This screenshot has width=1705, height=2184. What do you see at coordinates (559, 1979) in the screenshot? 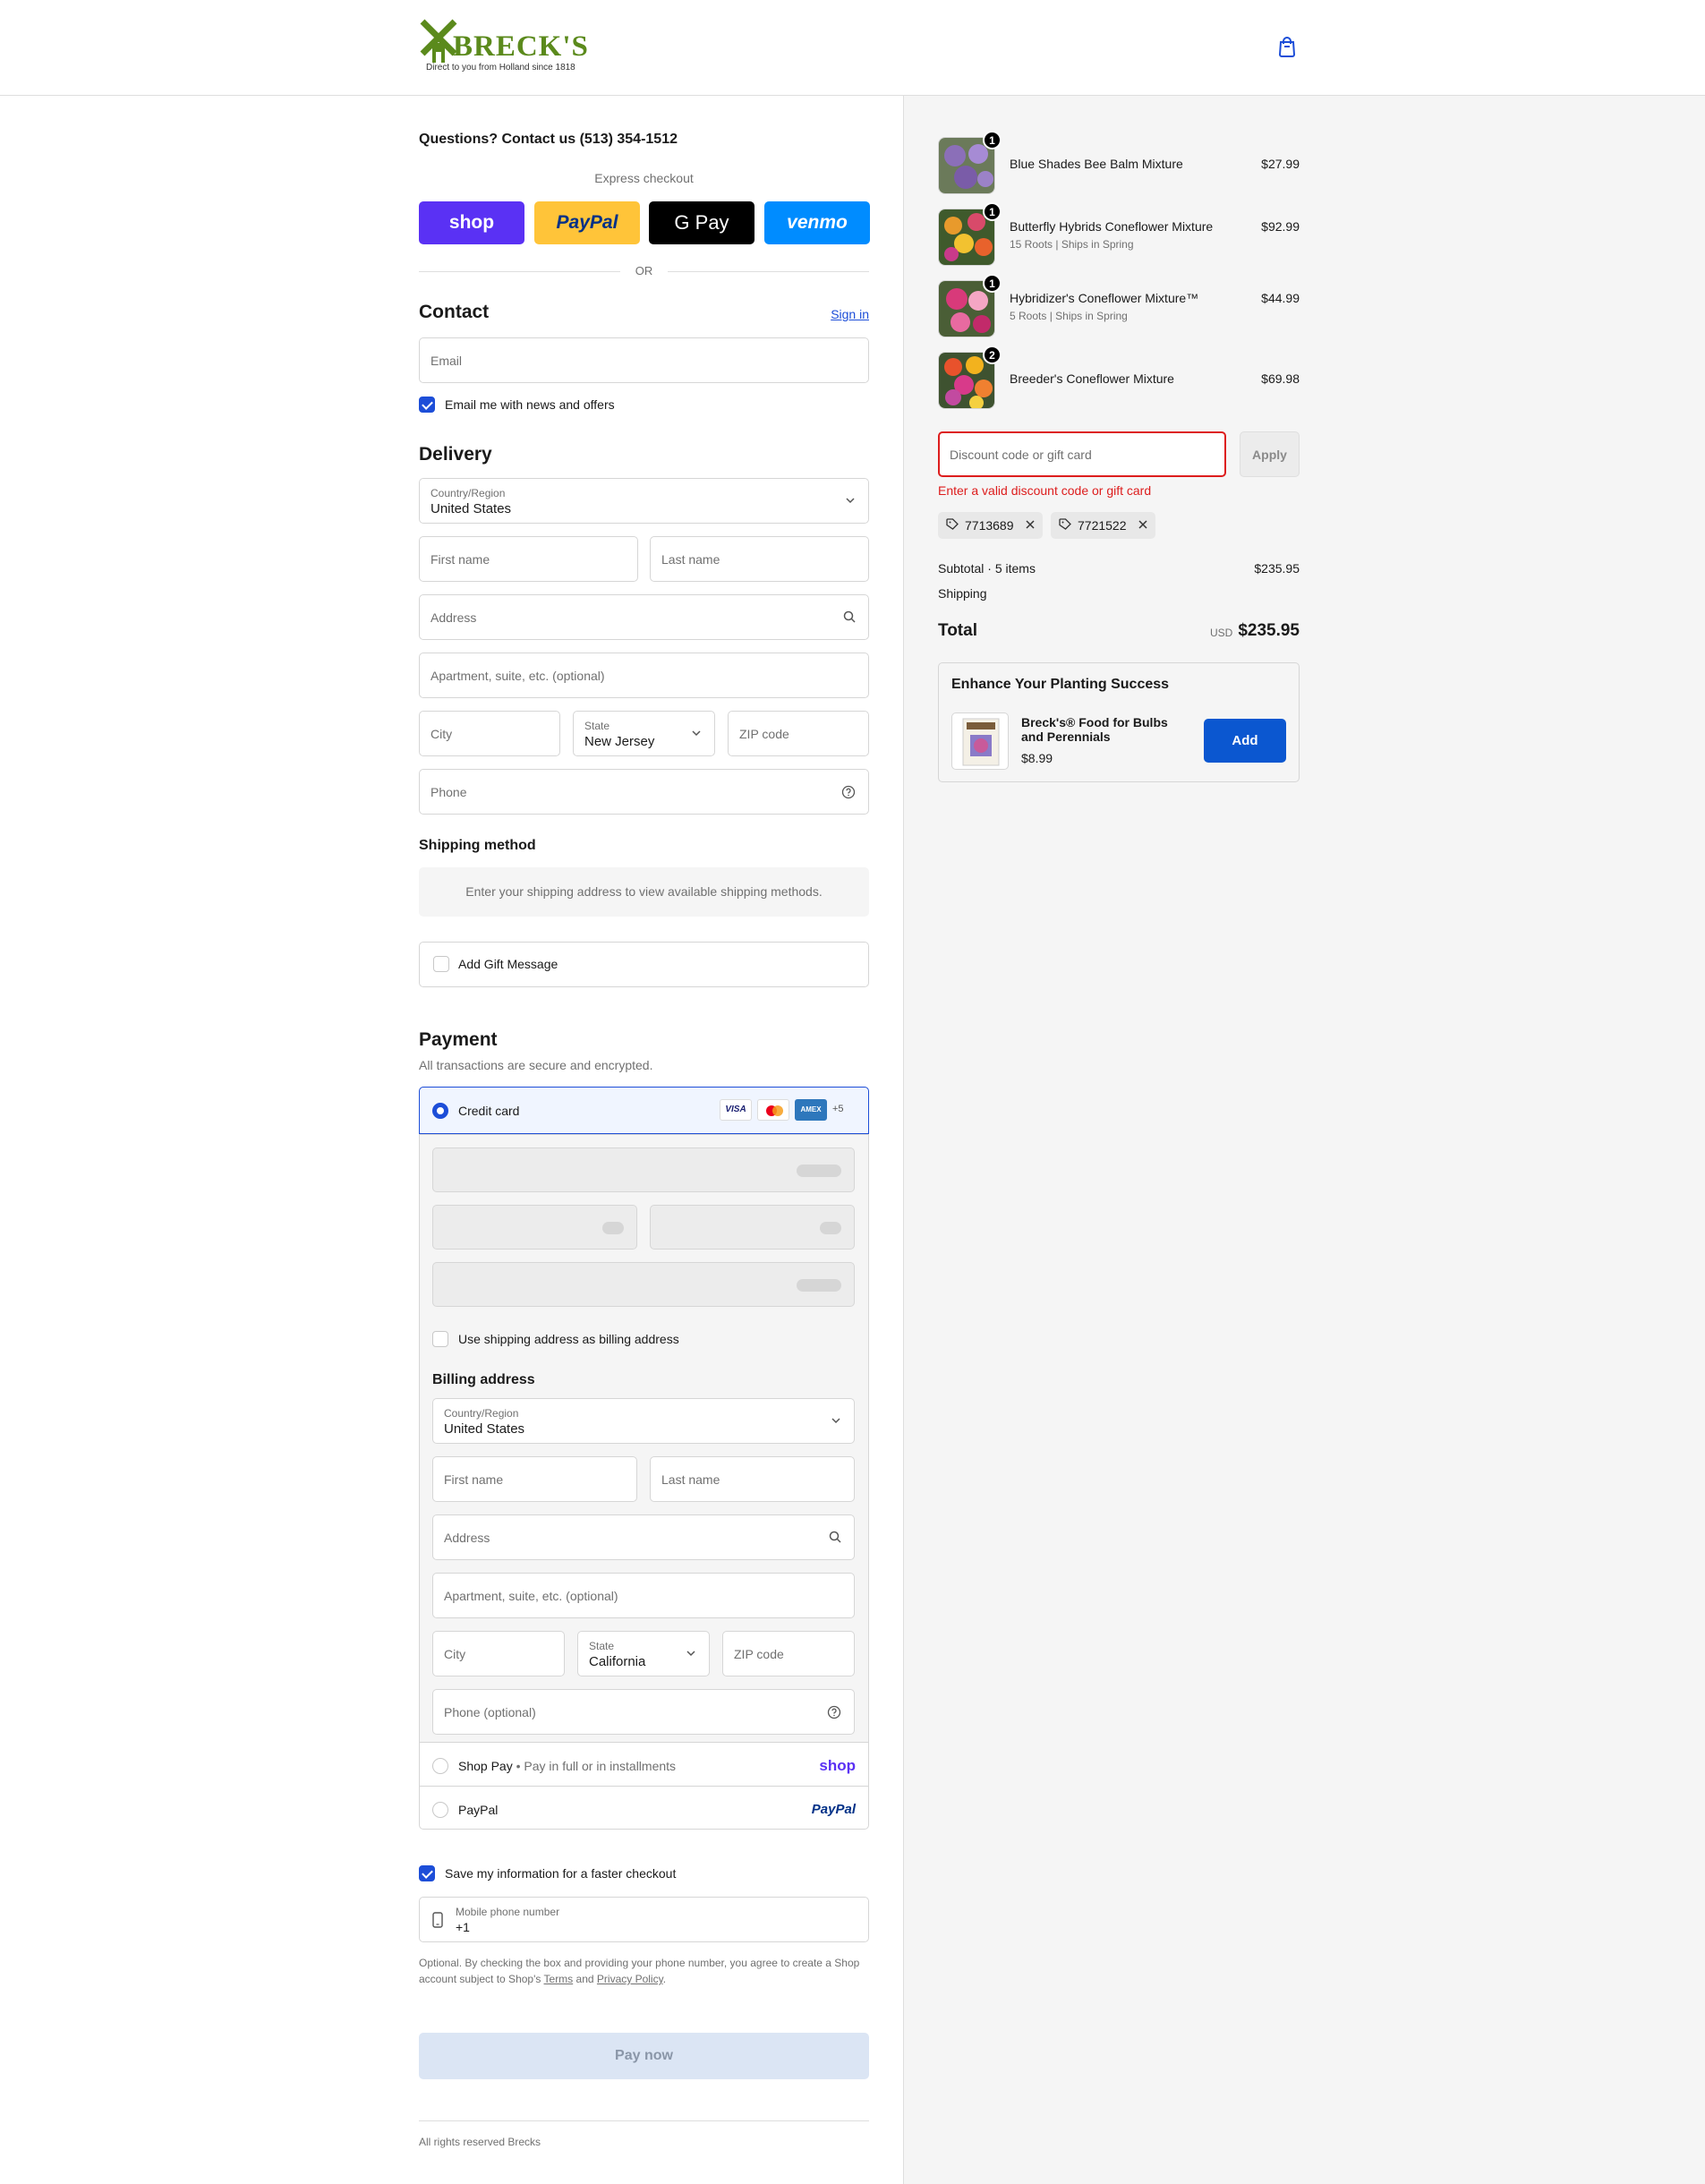
I see `terms-link: Terms` at bounding box center [559, 1979].